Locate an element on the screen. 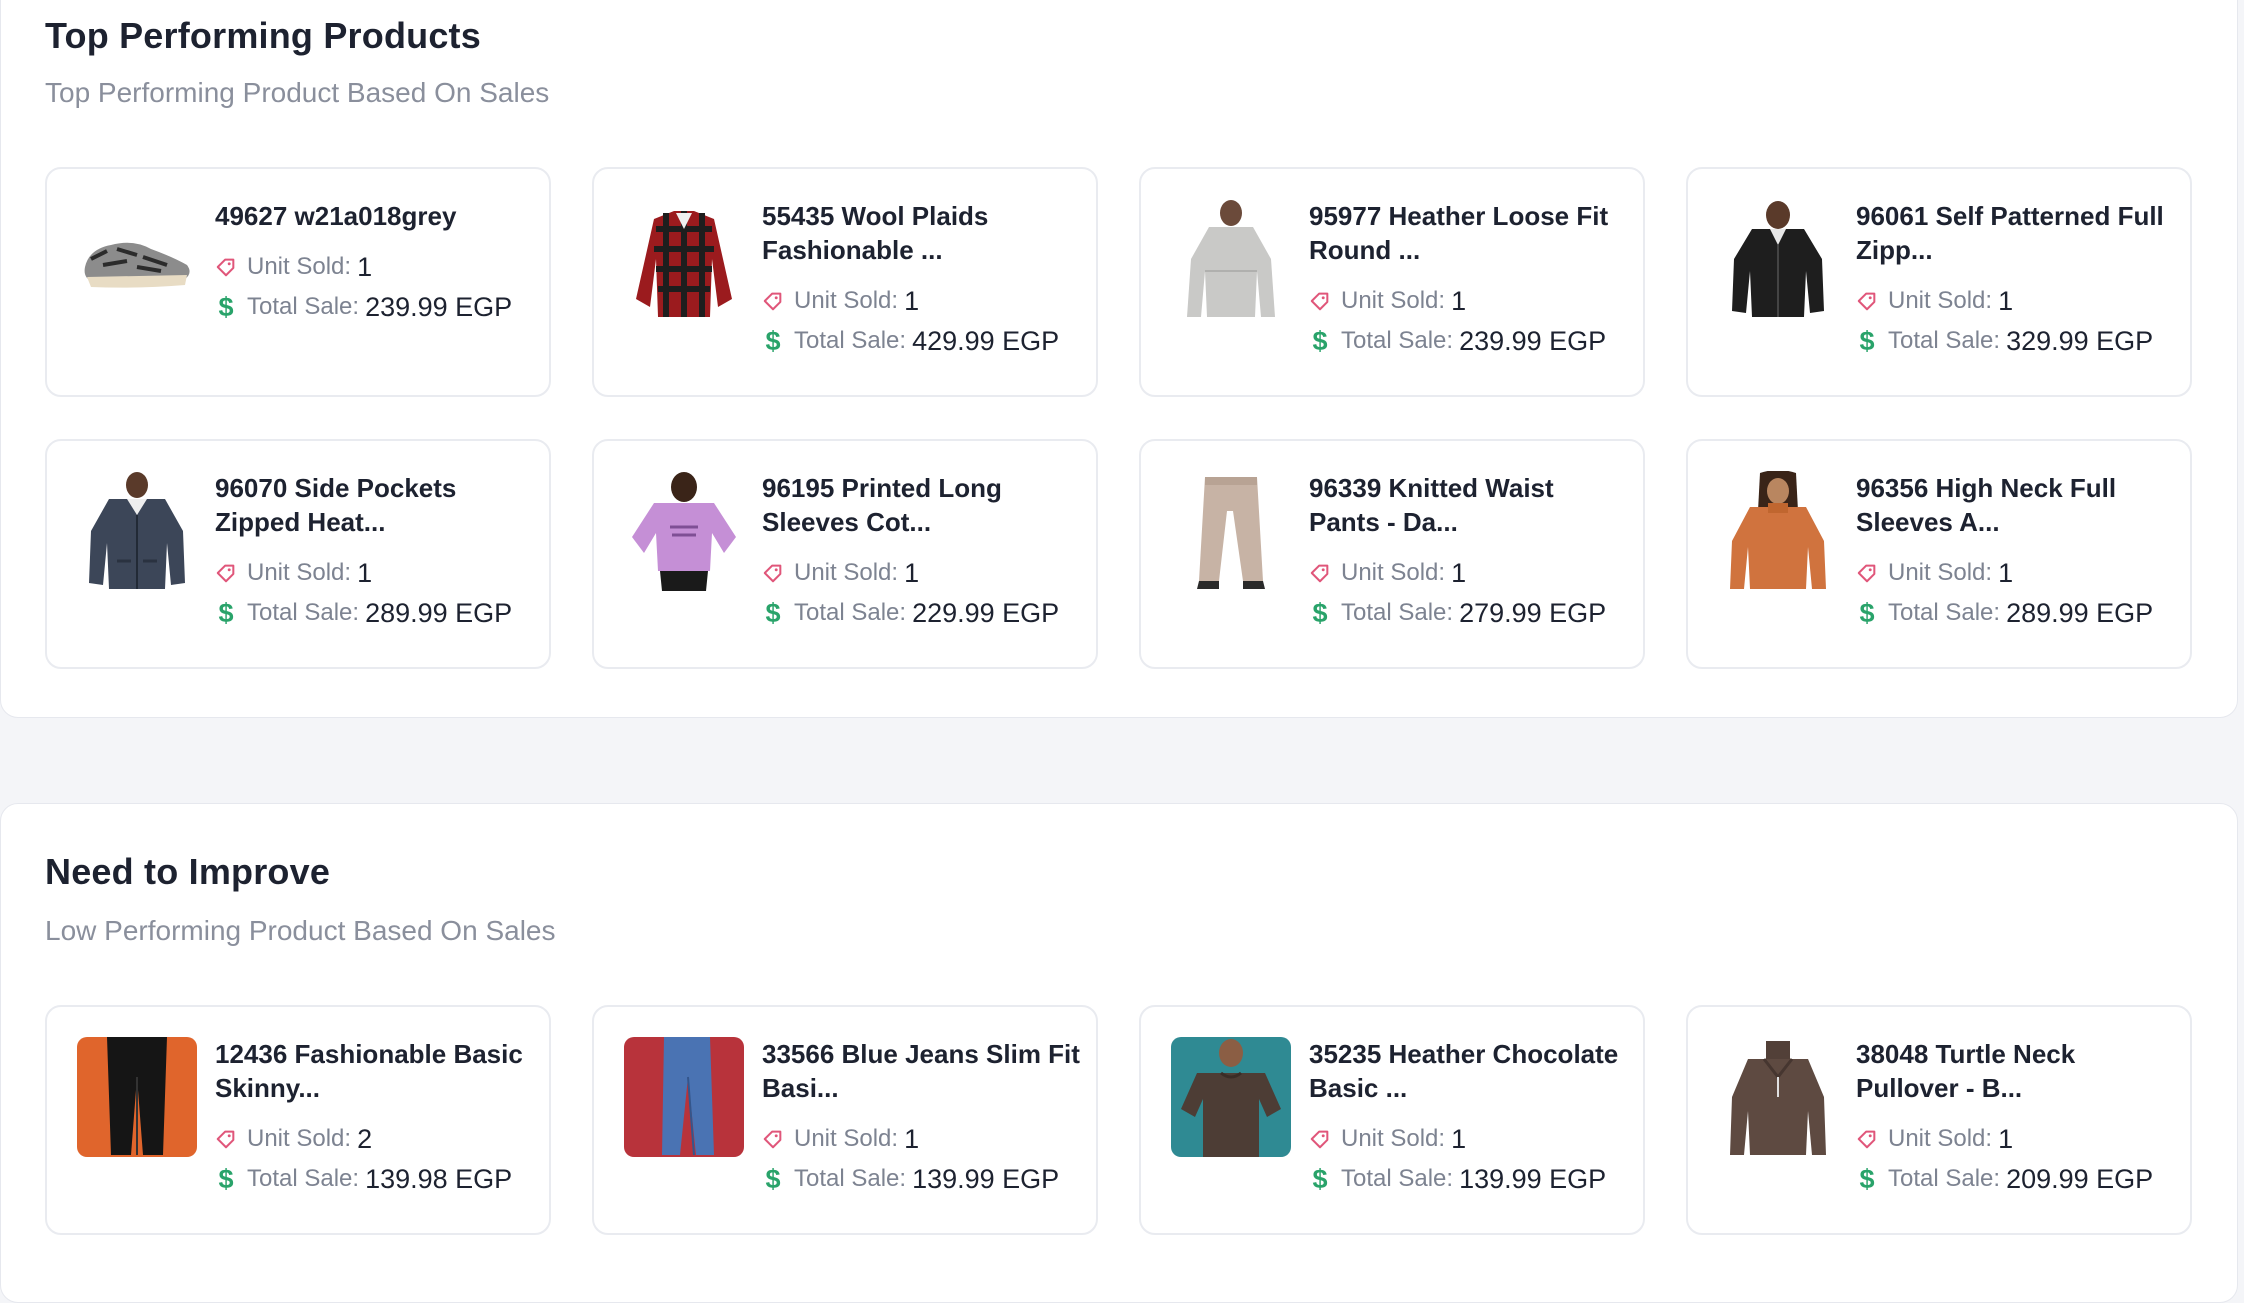 Image resolution: width=2244 pixels, height=1303 pixels. product-meta: Unit Sold: 1 $ Total Sale: 289.99 EGP is located at coordinates (2013, 593).